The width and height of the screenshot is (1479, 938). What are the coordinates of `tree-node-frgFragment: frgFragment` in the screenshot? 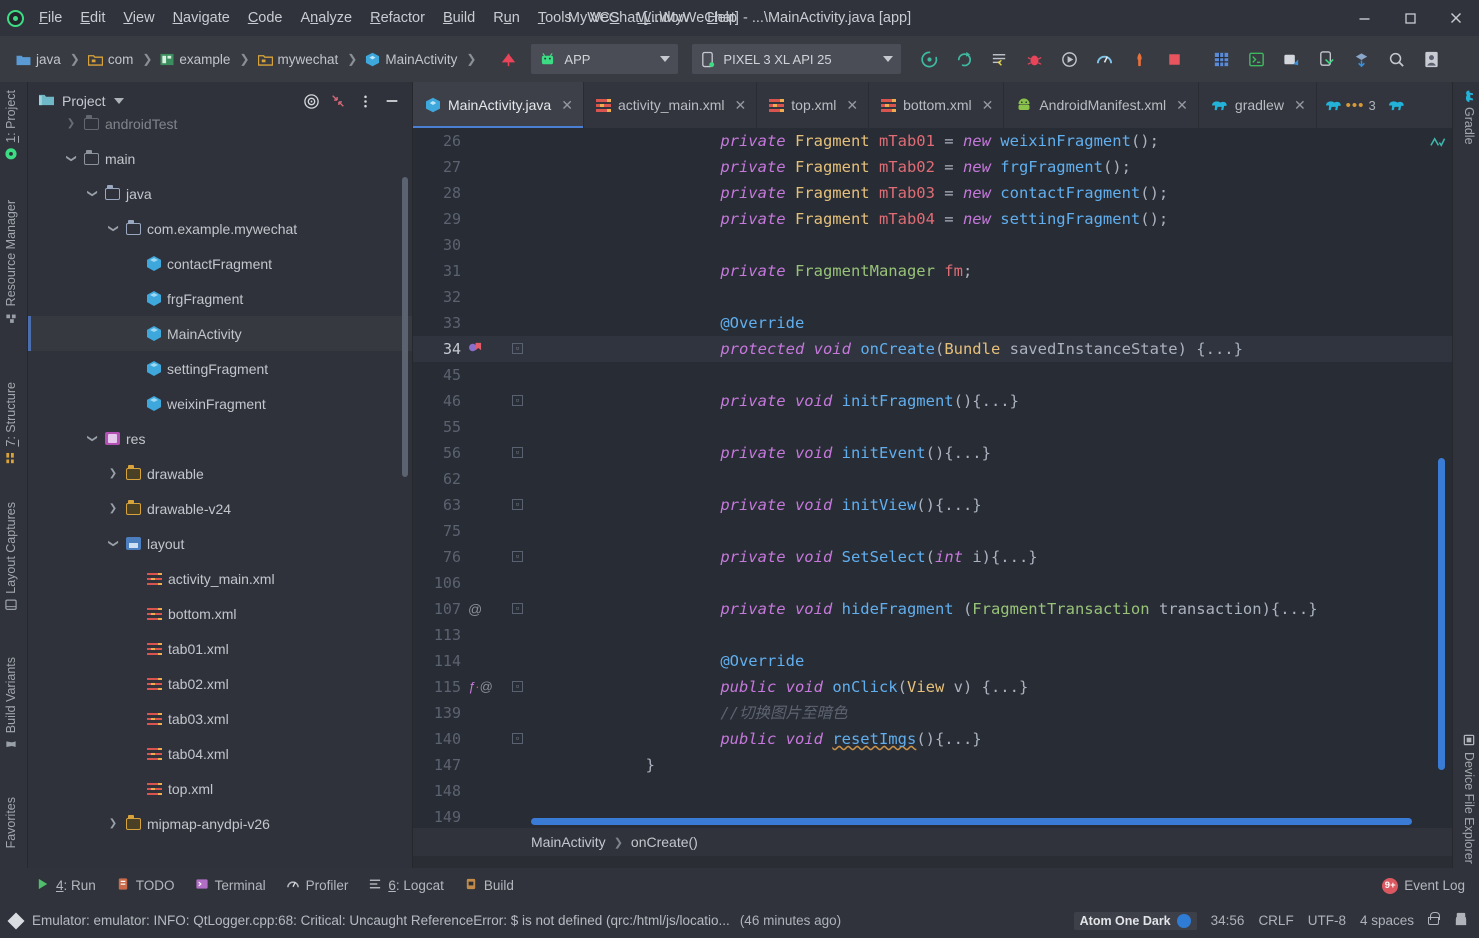 It's located at (220, 298).